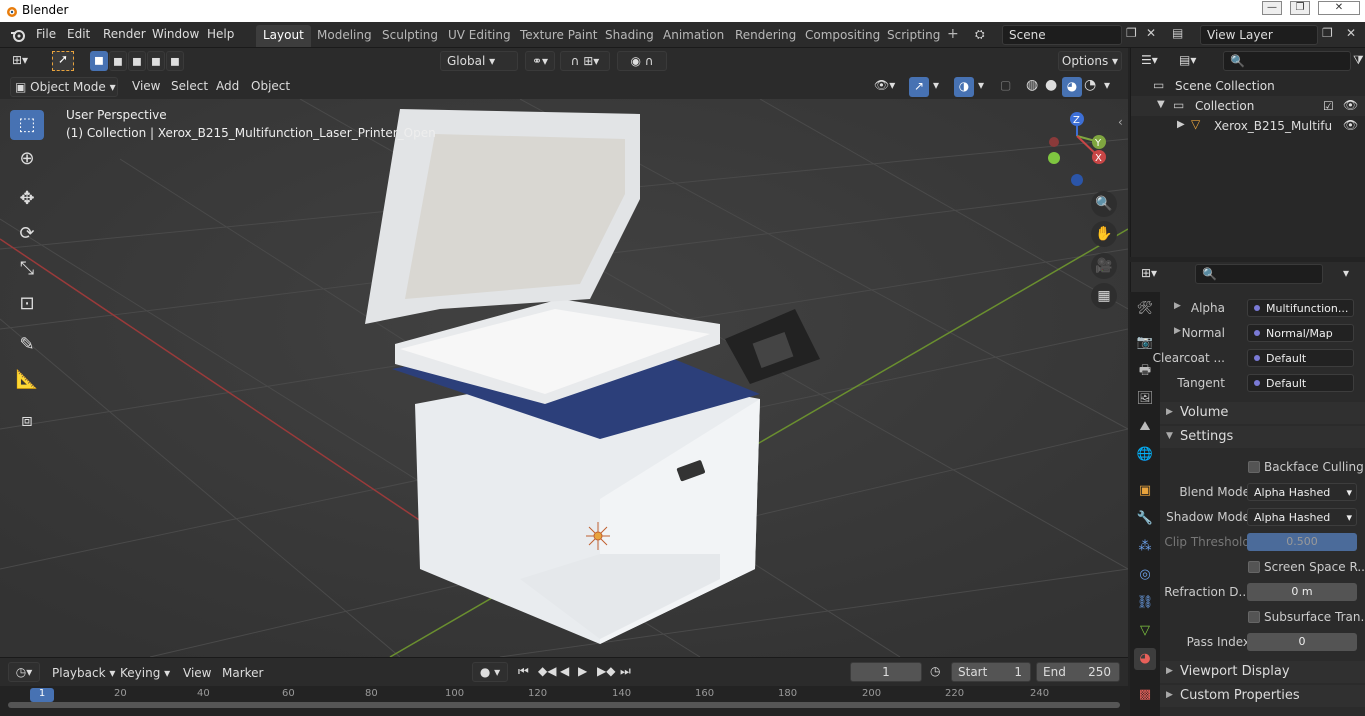 This screenshot has width=1365, height=716. Describe the element at coordinates (1161, 104) in the screenshot. I see `expand-collection-icon: ▼` at that location.